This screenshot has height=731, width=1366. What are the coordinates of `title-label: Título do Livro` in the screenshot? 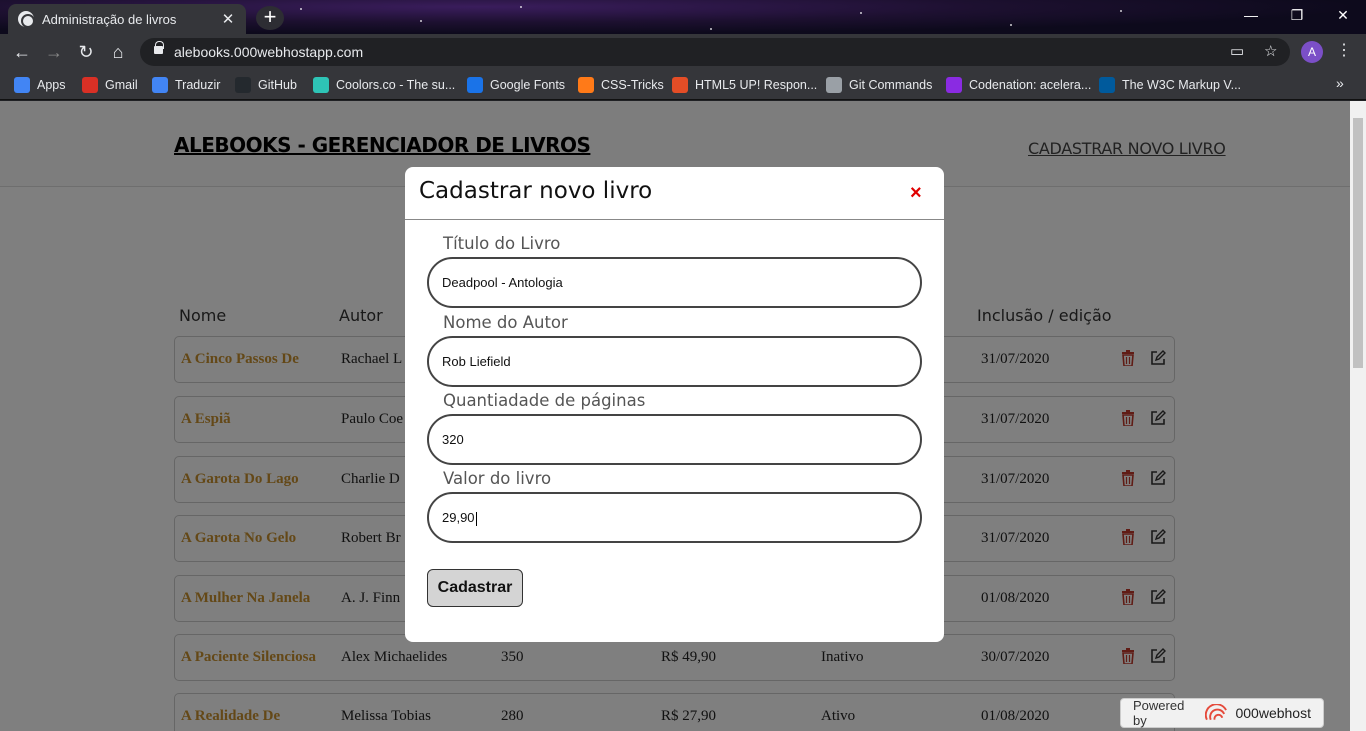 It's located at (502, 243).